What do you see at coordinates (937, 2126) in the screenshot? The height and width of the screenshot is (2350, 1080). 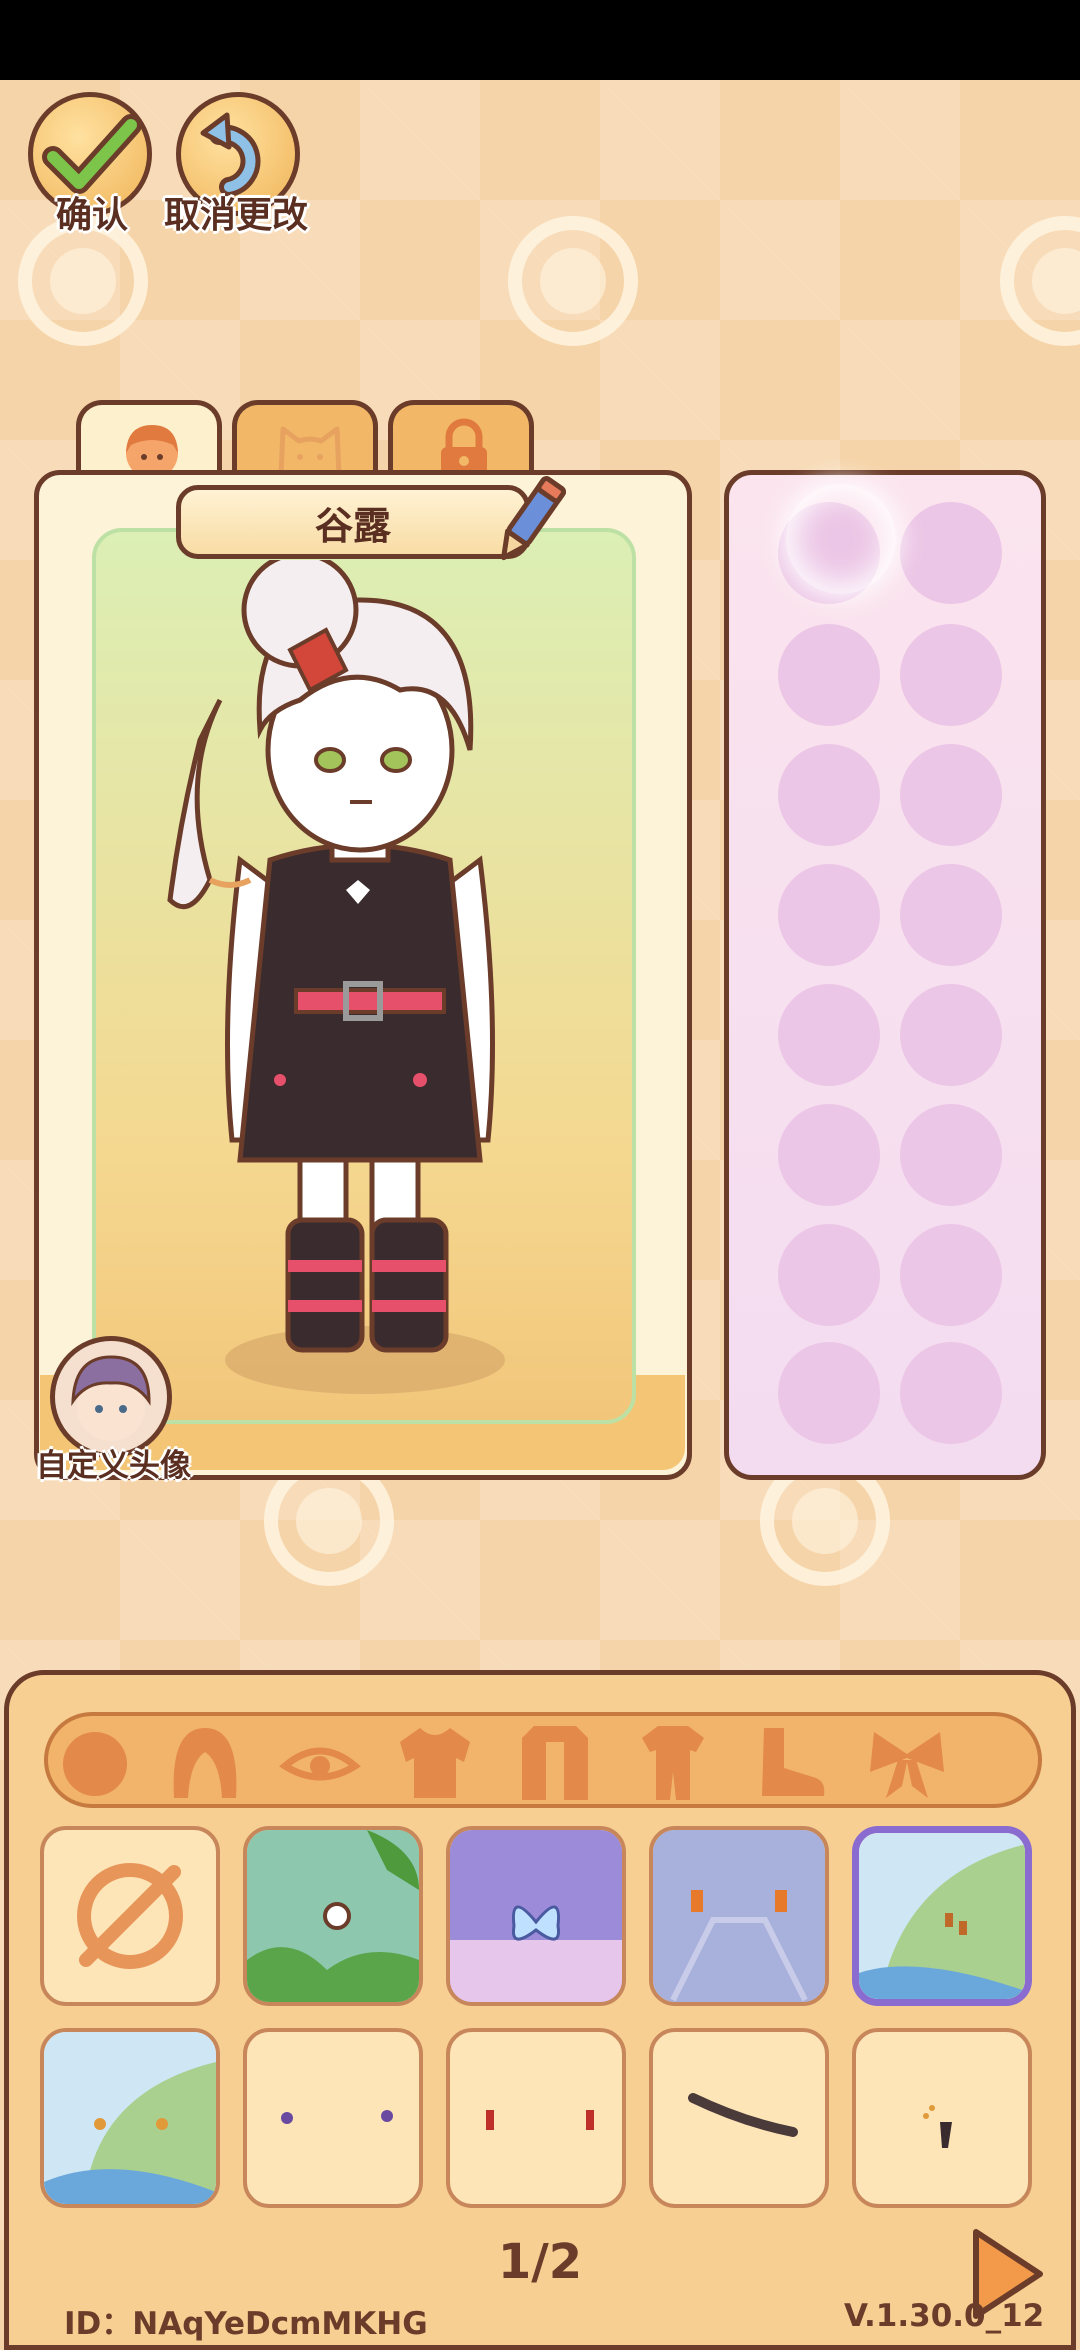 I see `sparkle-earring-icon` at bounding box center [937, 2126].